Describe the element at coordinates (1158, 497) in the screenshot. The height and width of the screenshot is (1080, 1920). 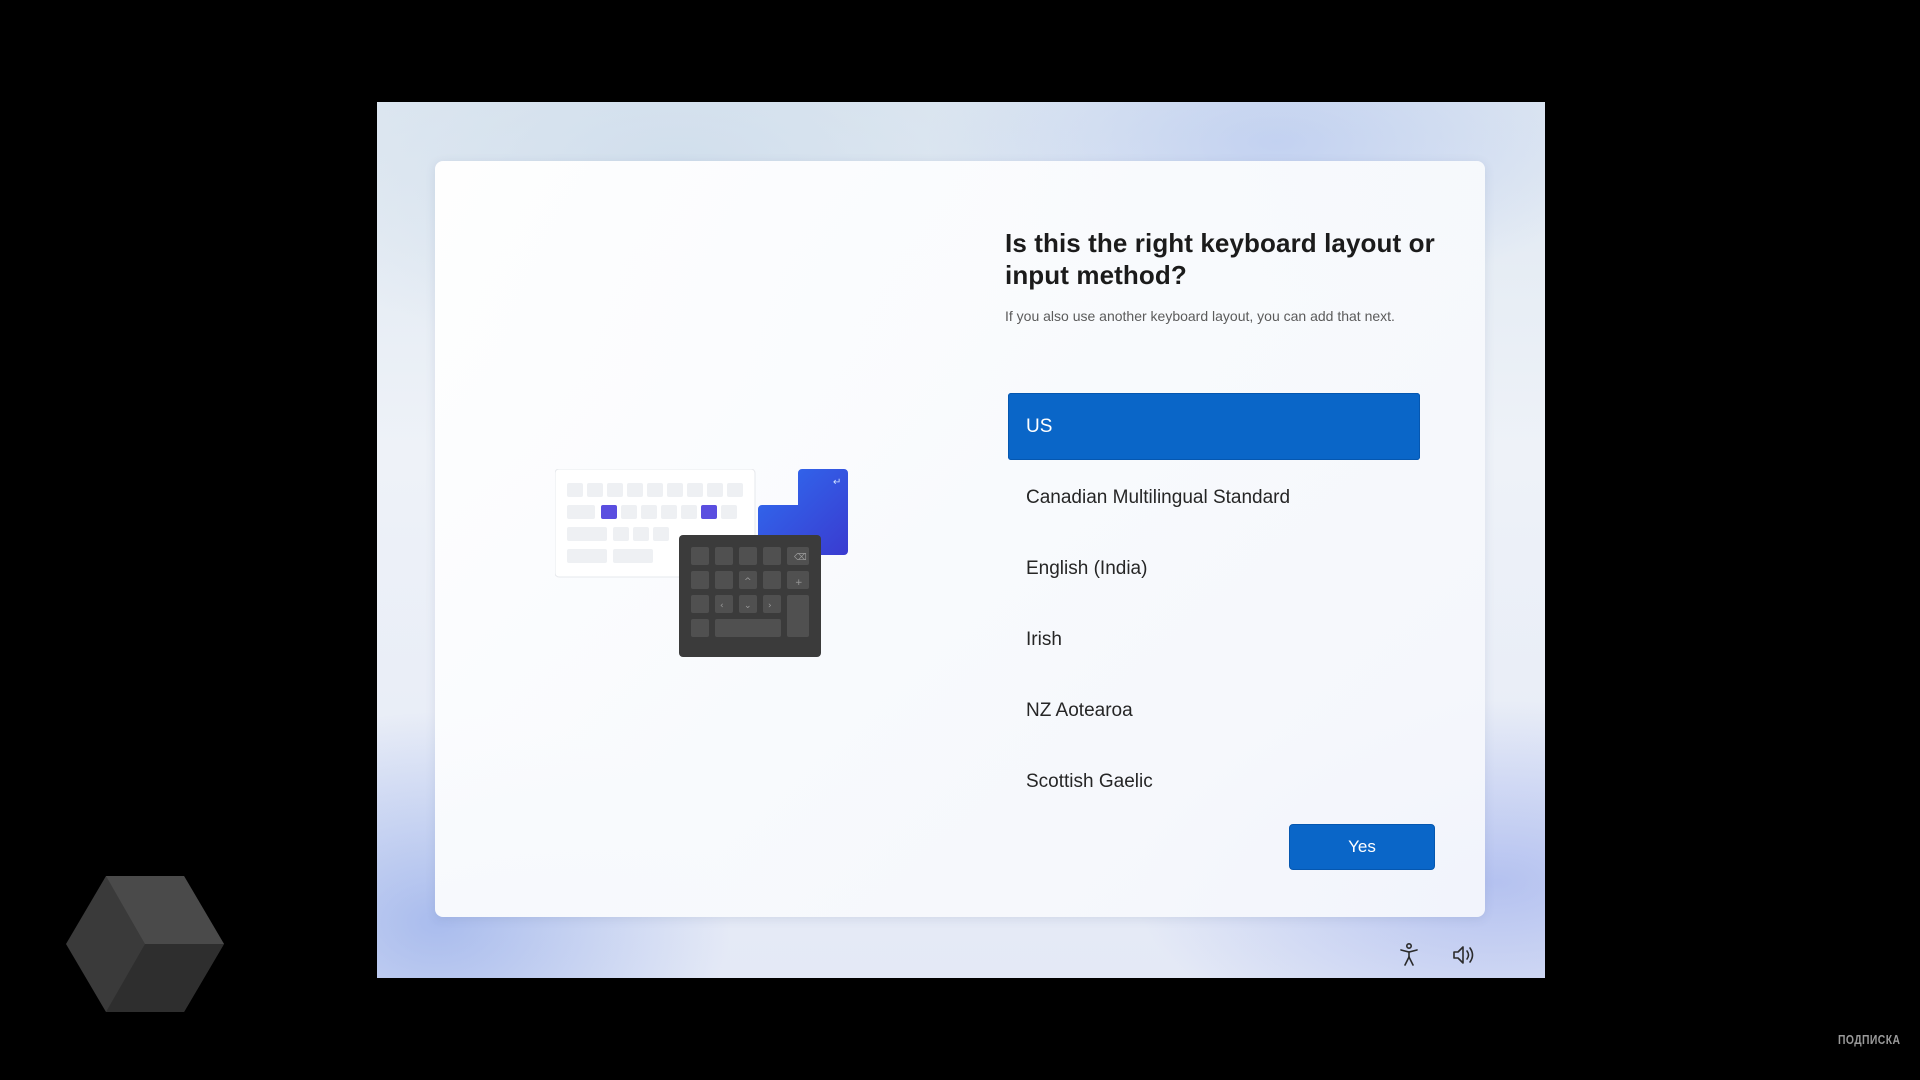
I see `layout-item-label: Canadian Multilingual Standard` at that location.